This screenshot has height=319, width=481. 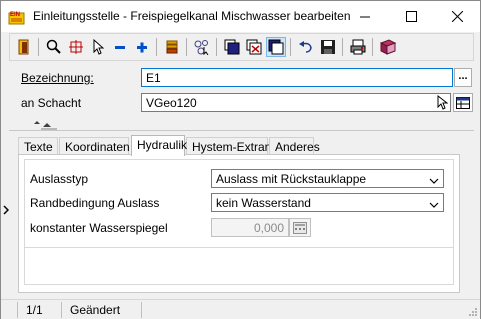 I want to click on schacht-details-button, so click(x=463, y=102).